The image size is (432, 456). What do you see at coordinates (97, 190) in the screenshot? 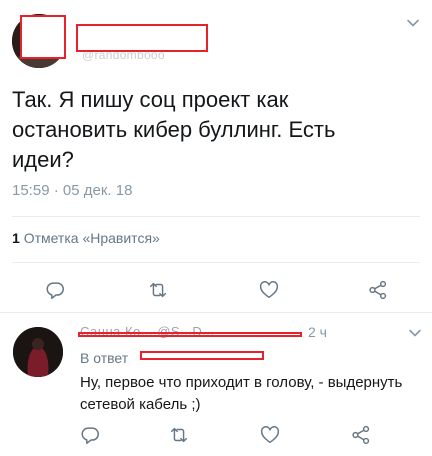
I see `tweet-date: 05 дек. 18` at bounding box center [97, 190].